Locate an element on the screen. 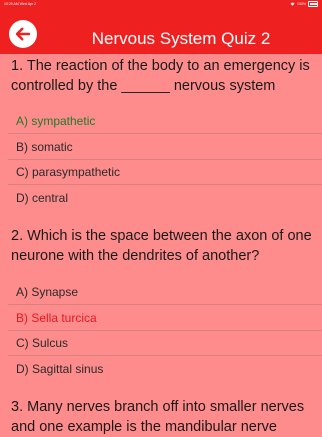  question-2-option-d: D) Sagittal sinus is located at coordinates (59, 369).